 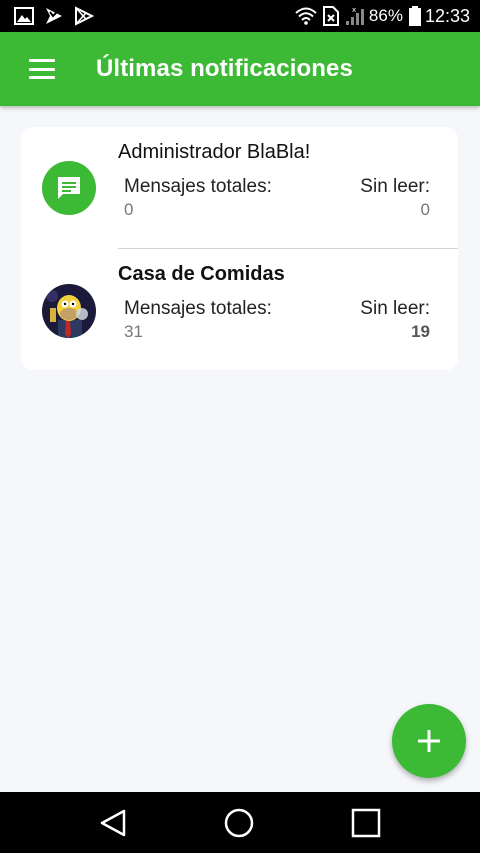 I want to click on menu-icon, so click(x=43, y=69).